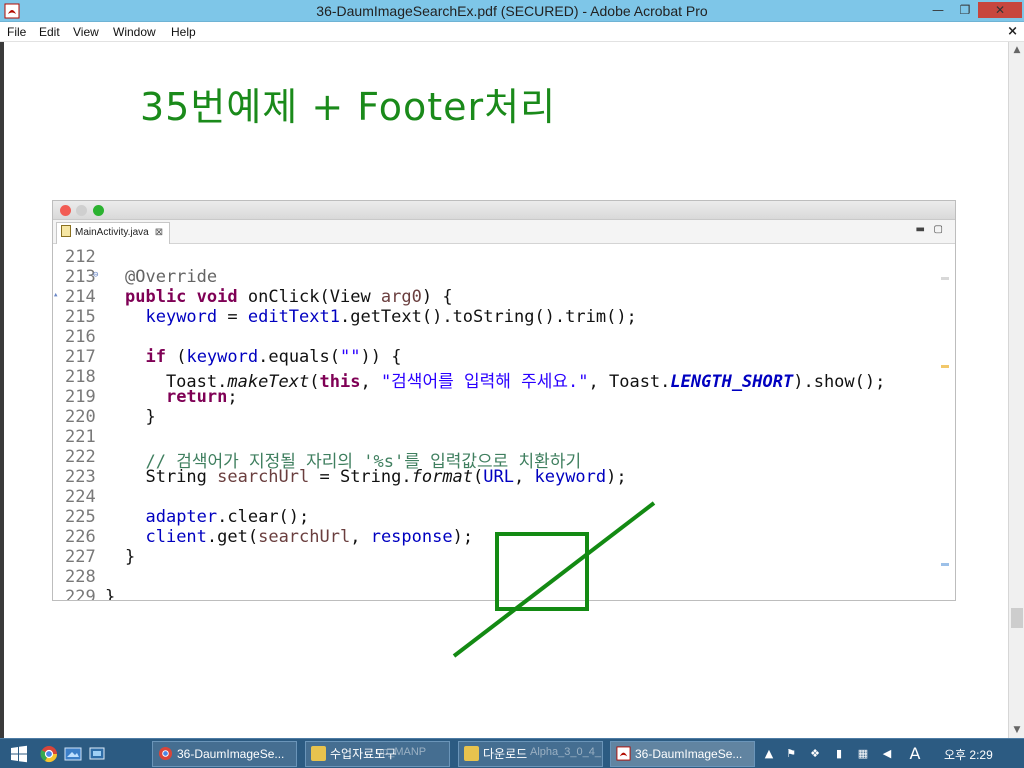 The width and height of the screenshot is (1024, 768). What do you see at coordinates (273, 357) in the screenshot?
I see `code-text: if (keyword.equals("")) {` at bounding box center [273, 357].